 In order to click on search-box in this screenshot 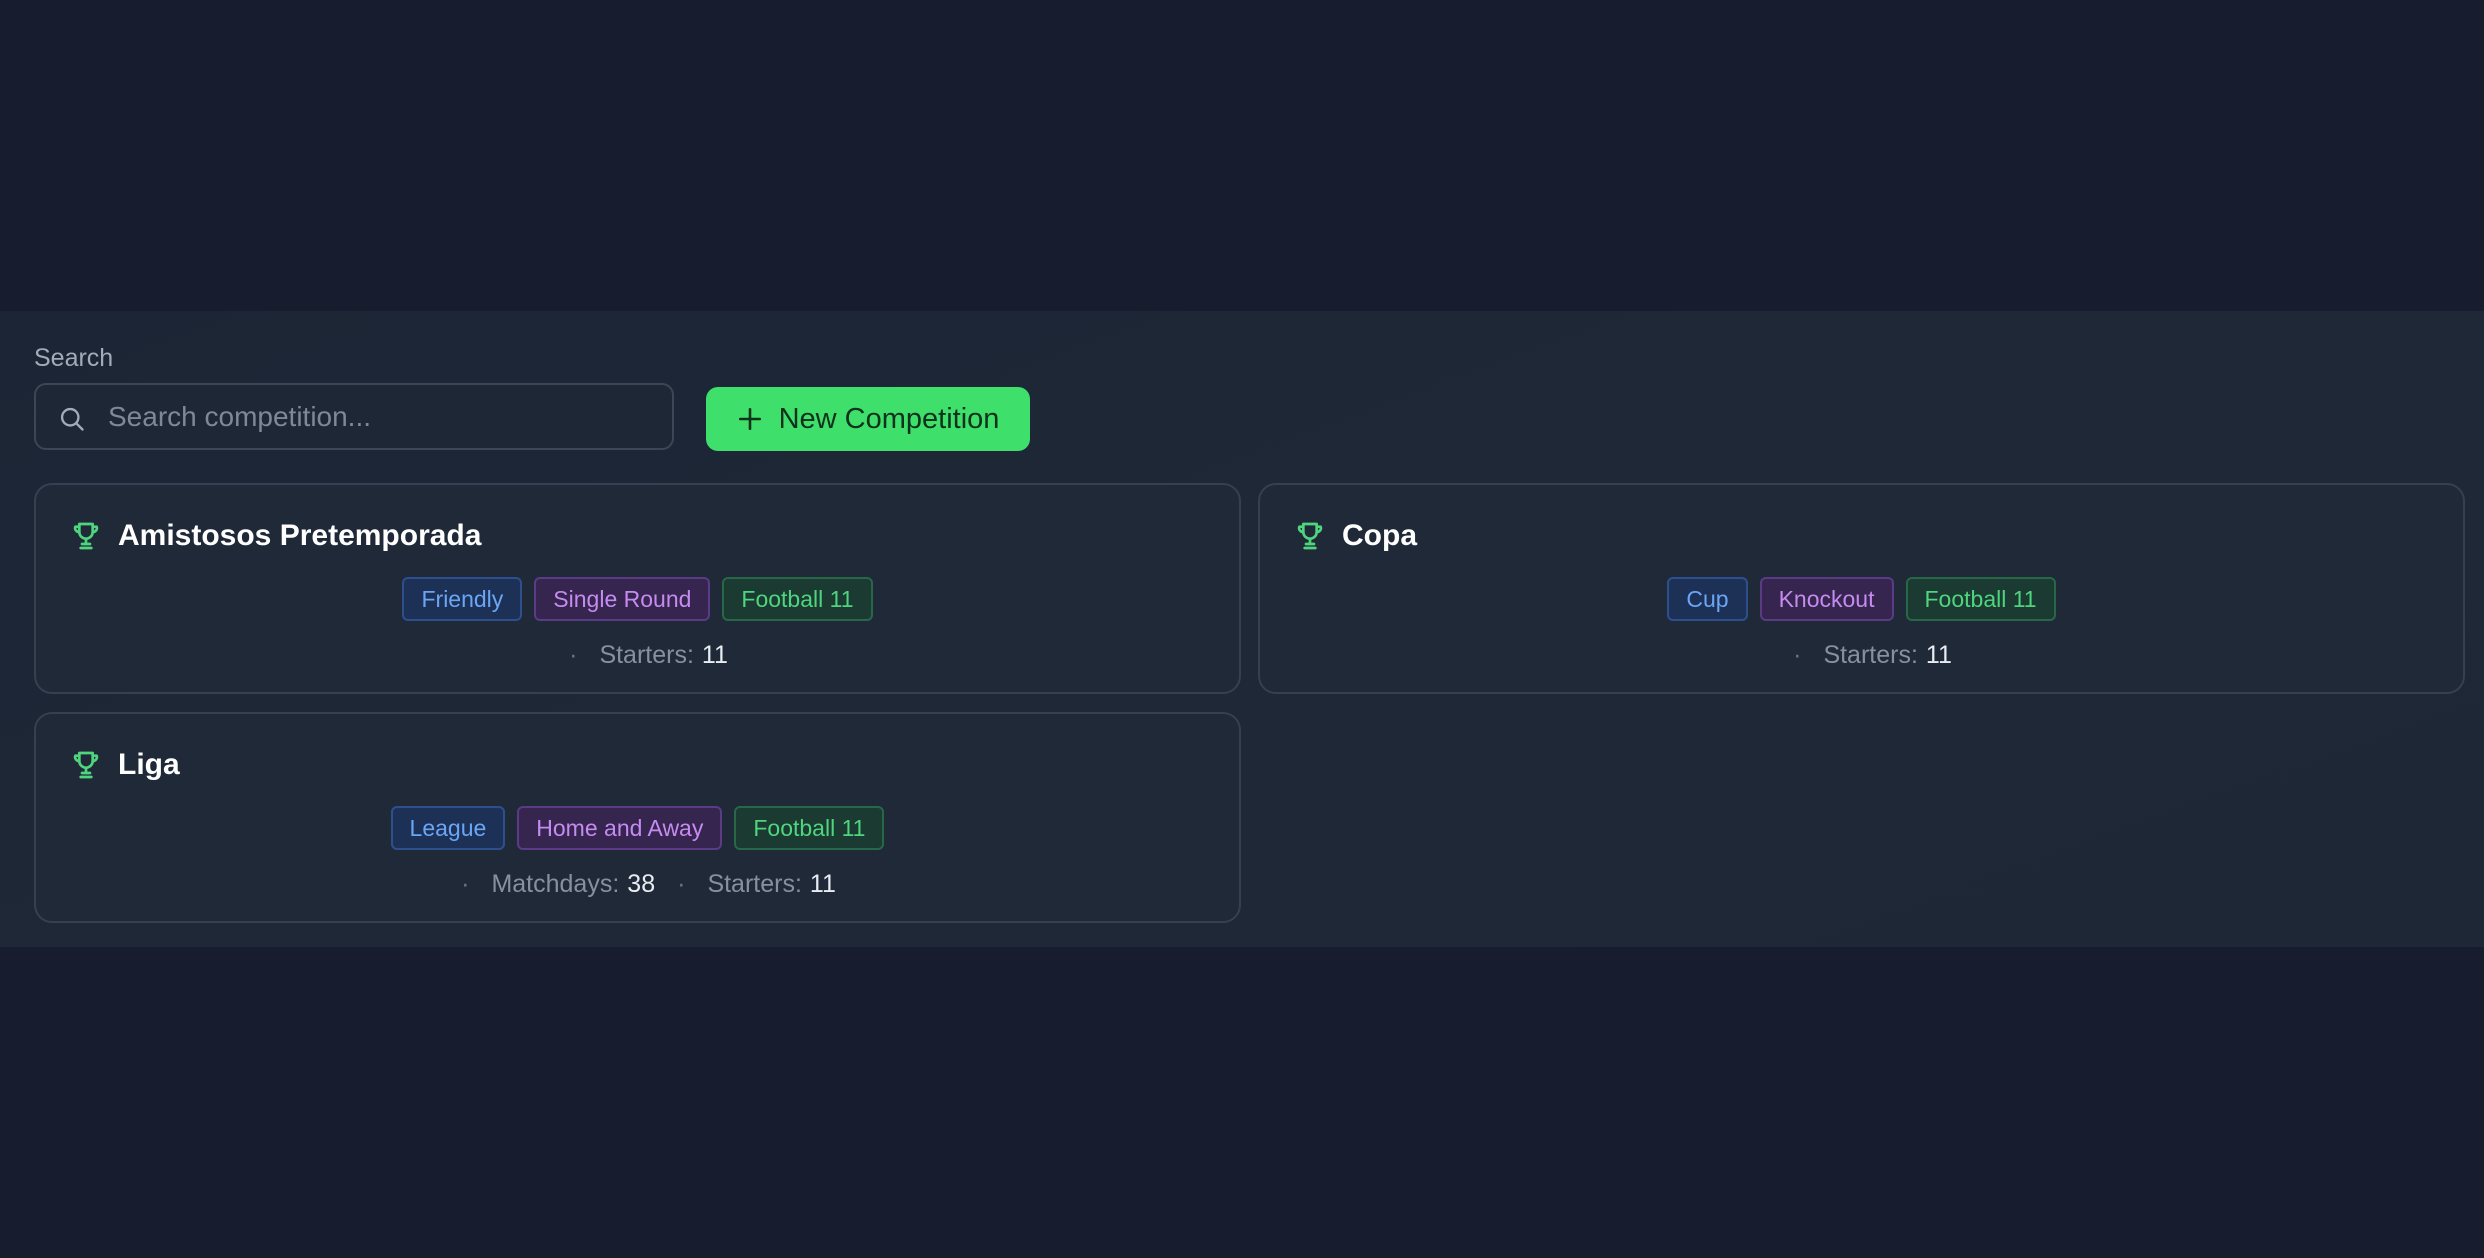, I will do `click(354, 416)`.